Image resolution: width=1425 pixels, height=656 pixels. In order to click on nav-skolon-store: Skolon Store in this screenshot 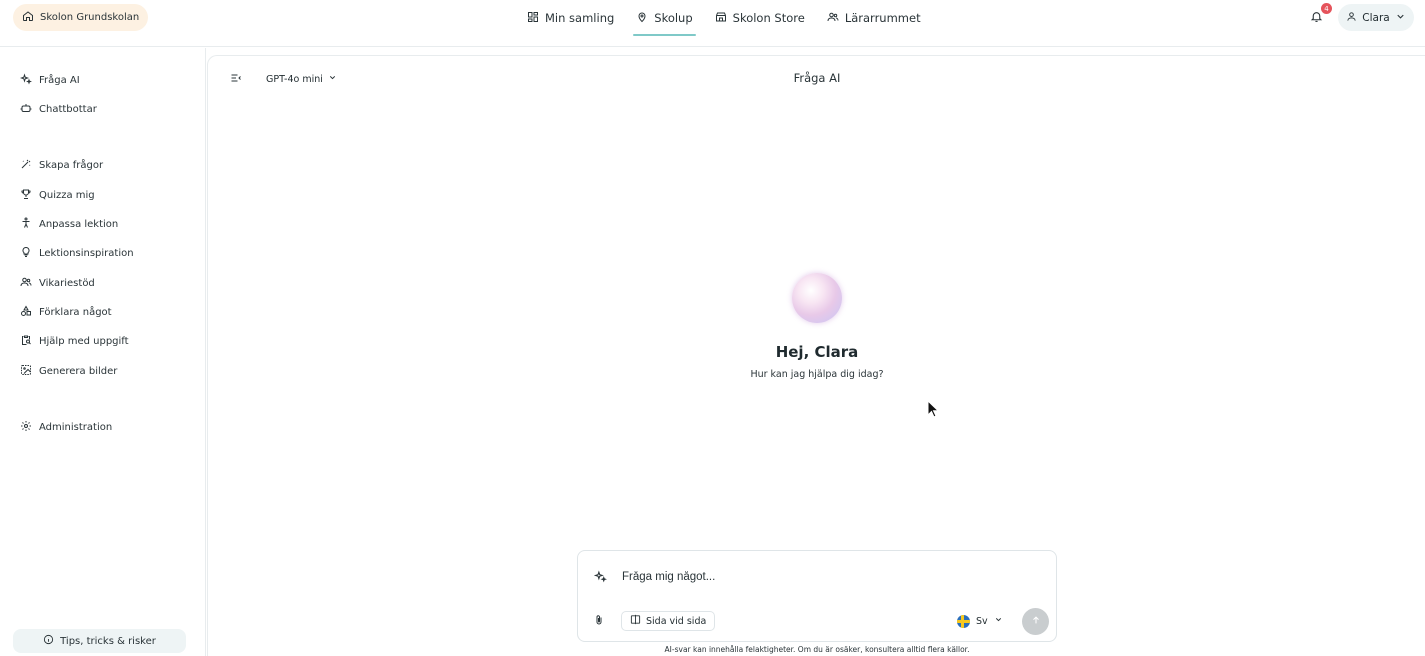, I will do `click(760, 18)`.